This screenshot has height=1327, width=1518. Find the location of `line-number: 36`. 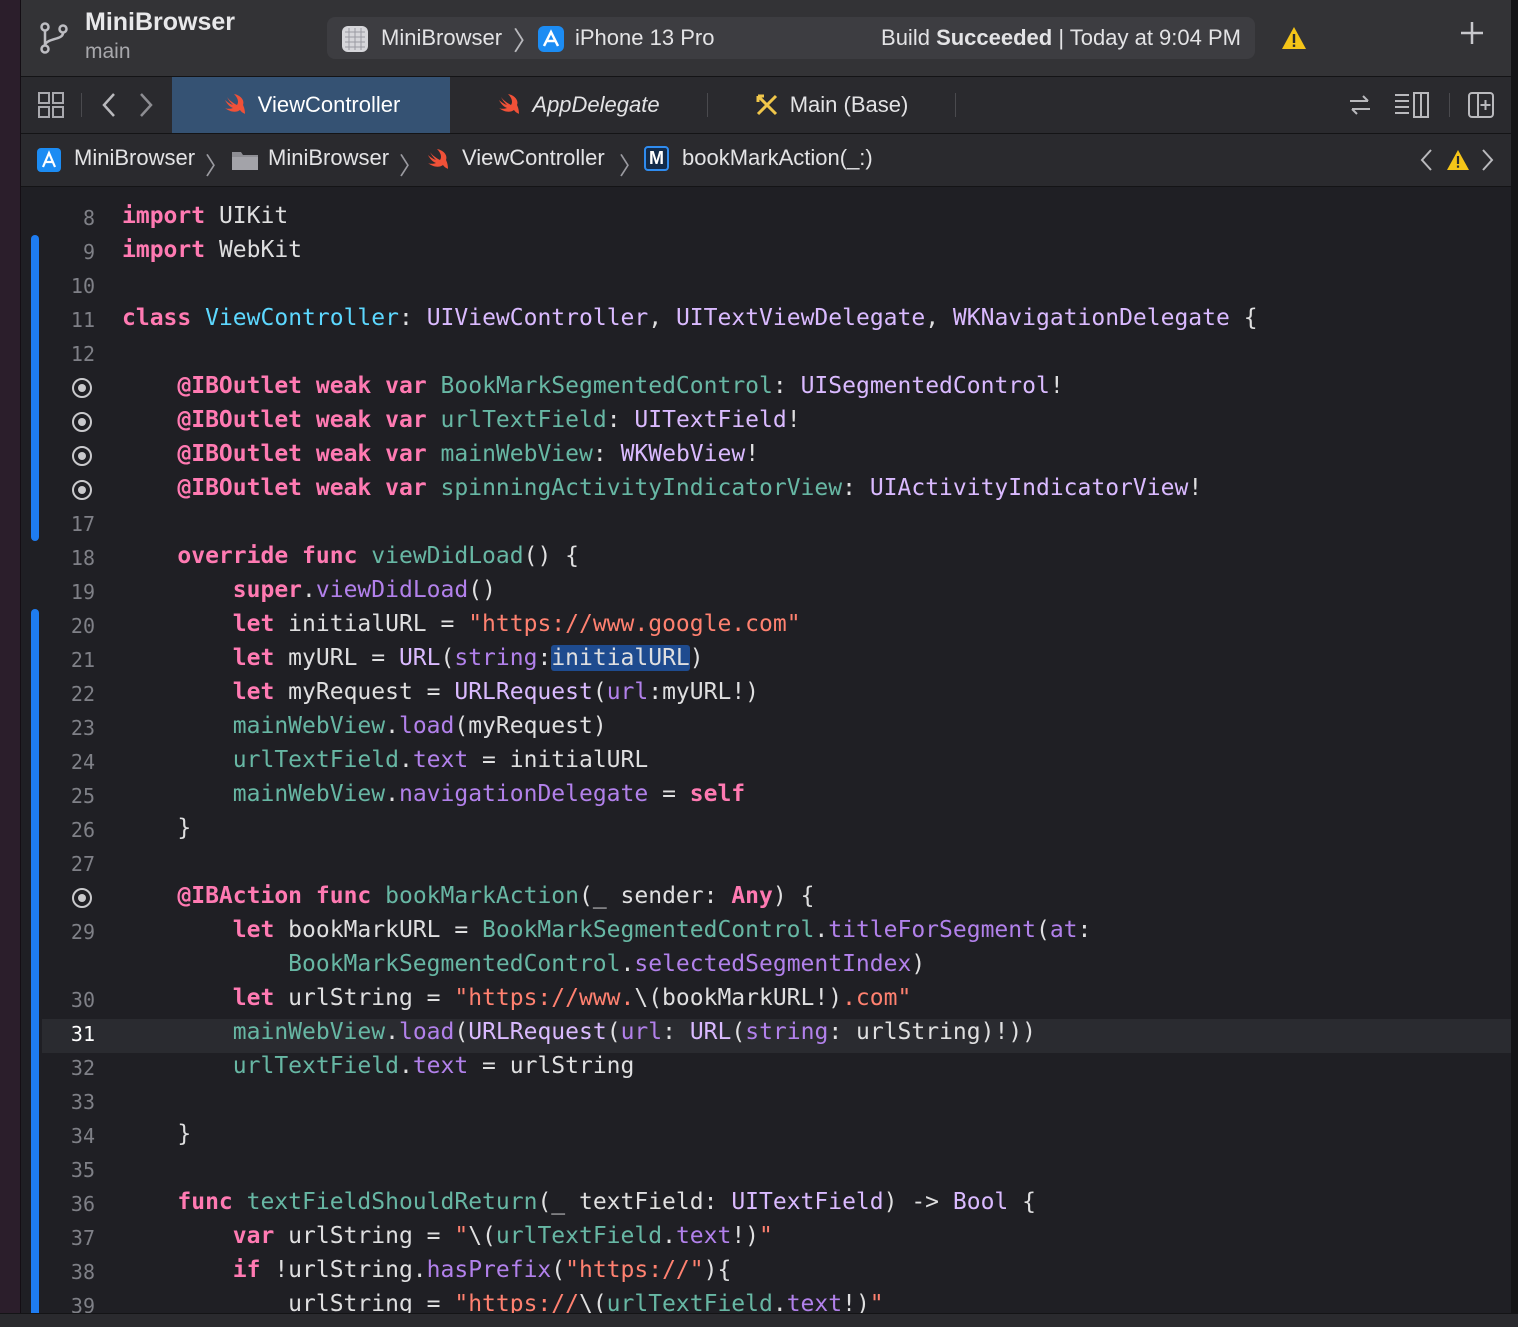

line-number: 36 is located at coordinates (69, 1204).